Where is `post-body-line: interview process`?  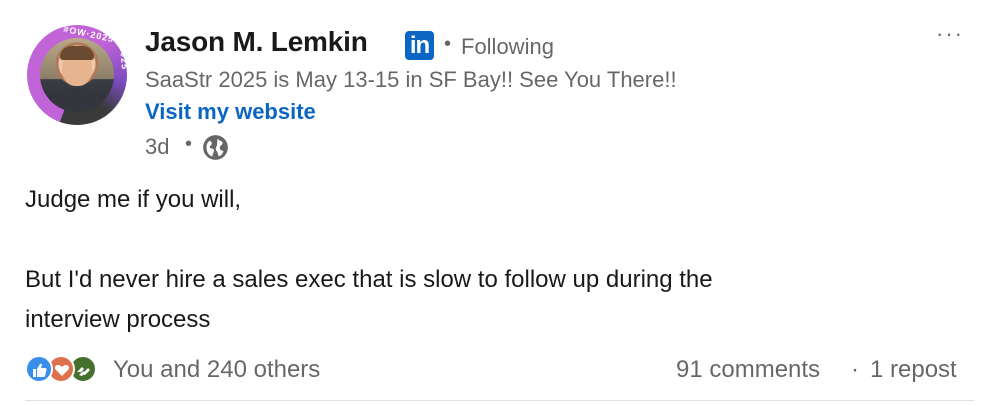 post-body-line: interview process is located at coordinates (118, 319).